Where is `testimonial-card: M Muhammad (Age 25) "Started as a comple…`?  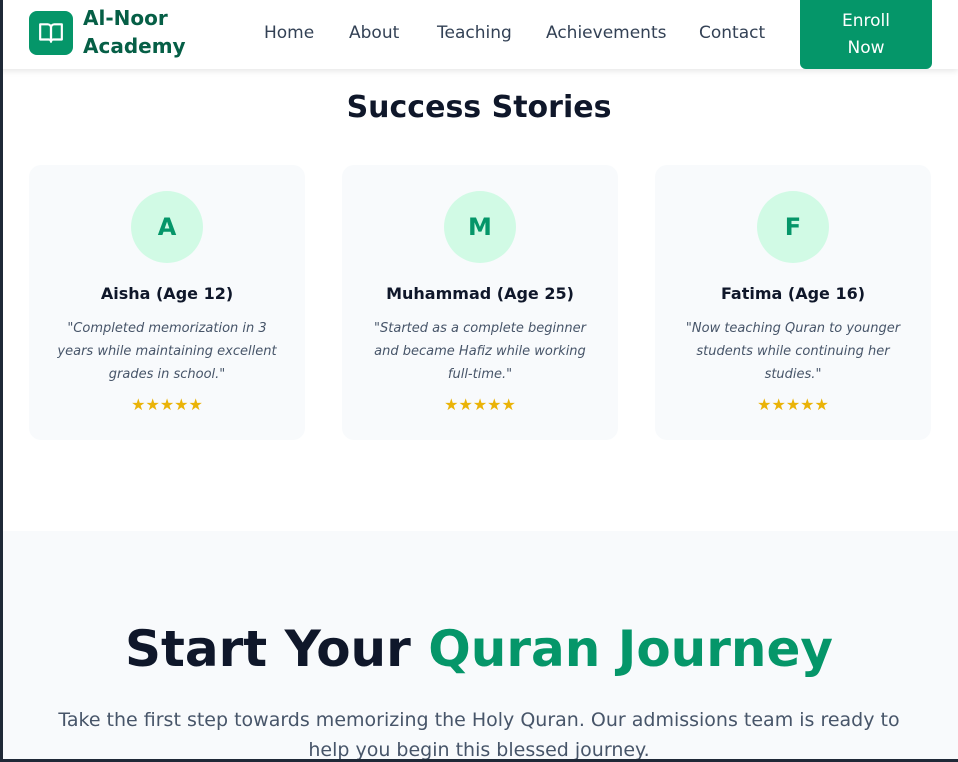 testimonial-card: M Muhammad (Age 25) "Started as a comple… is located at coordinates (480, 302).